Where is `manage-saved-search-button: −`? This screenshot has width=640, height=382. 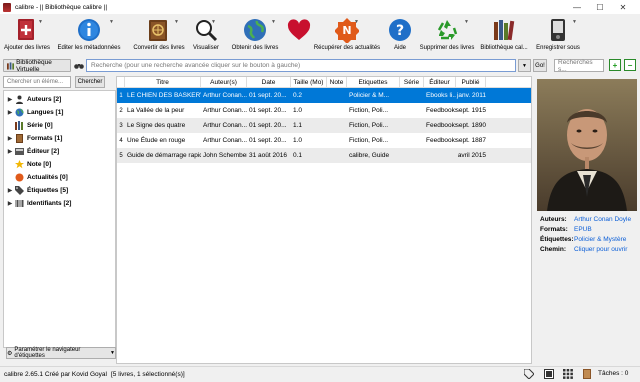 manage-saved-search-button: − is located at coordinates (630, 65).